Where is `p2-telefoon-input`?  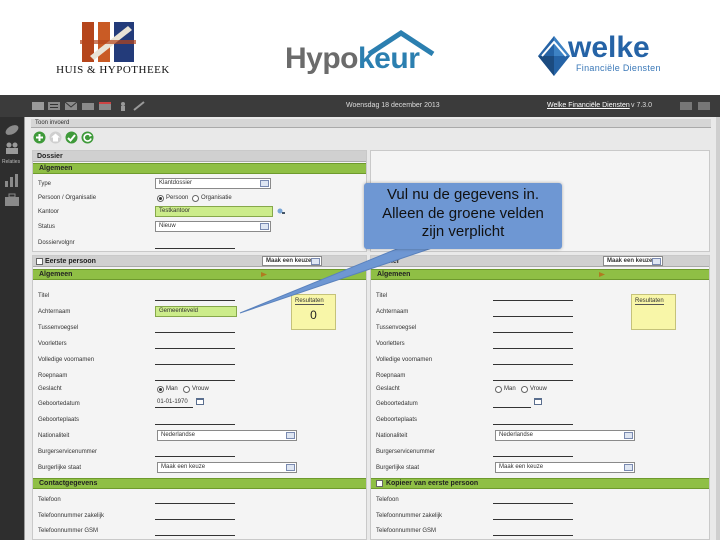
p2-telefoon-input is located at coordinates (533, 503).